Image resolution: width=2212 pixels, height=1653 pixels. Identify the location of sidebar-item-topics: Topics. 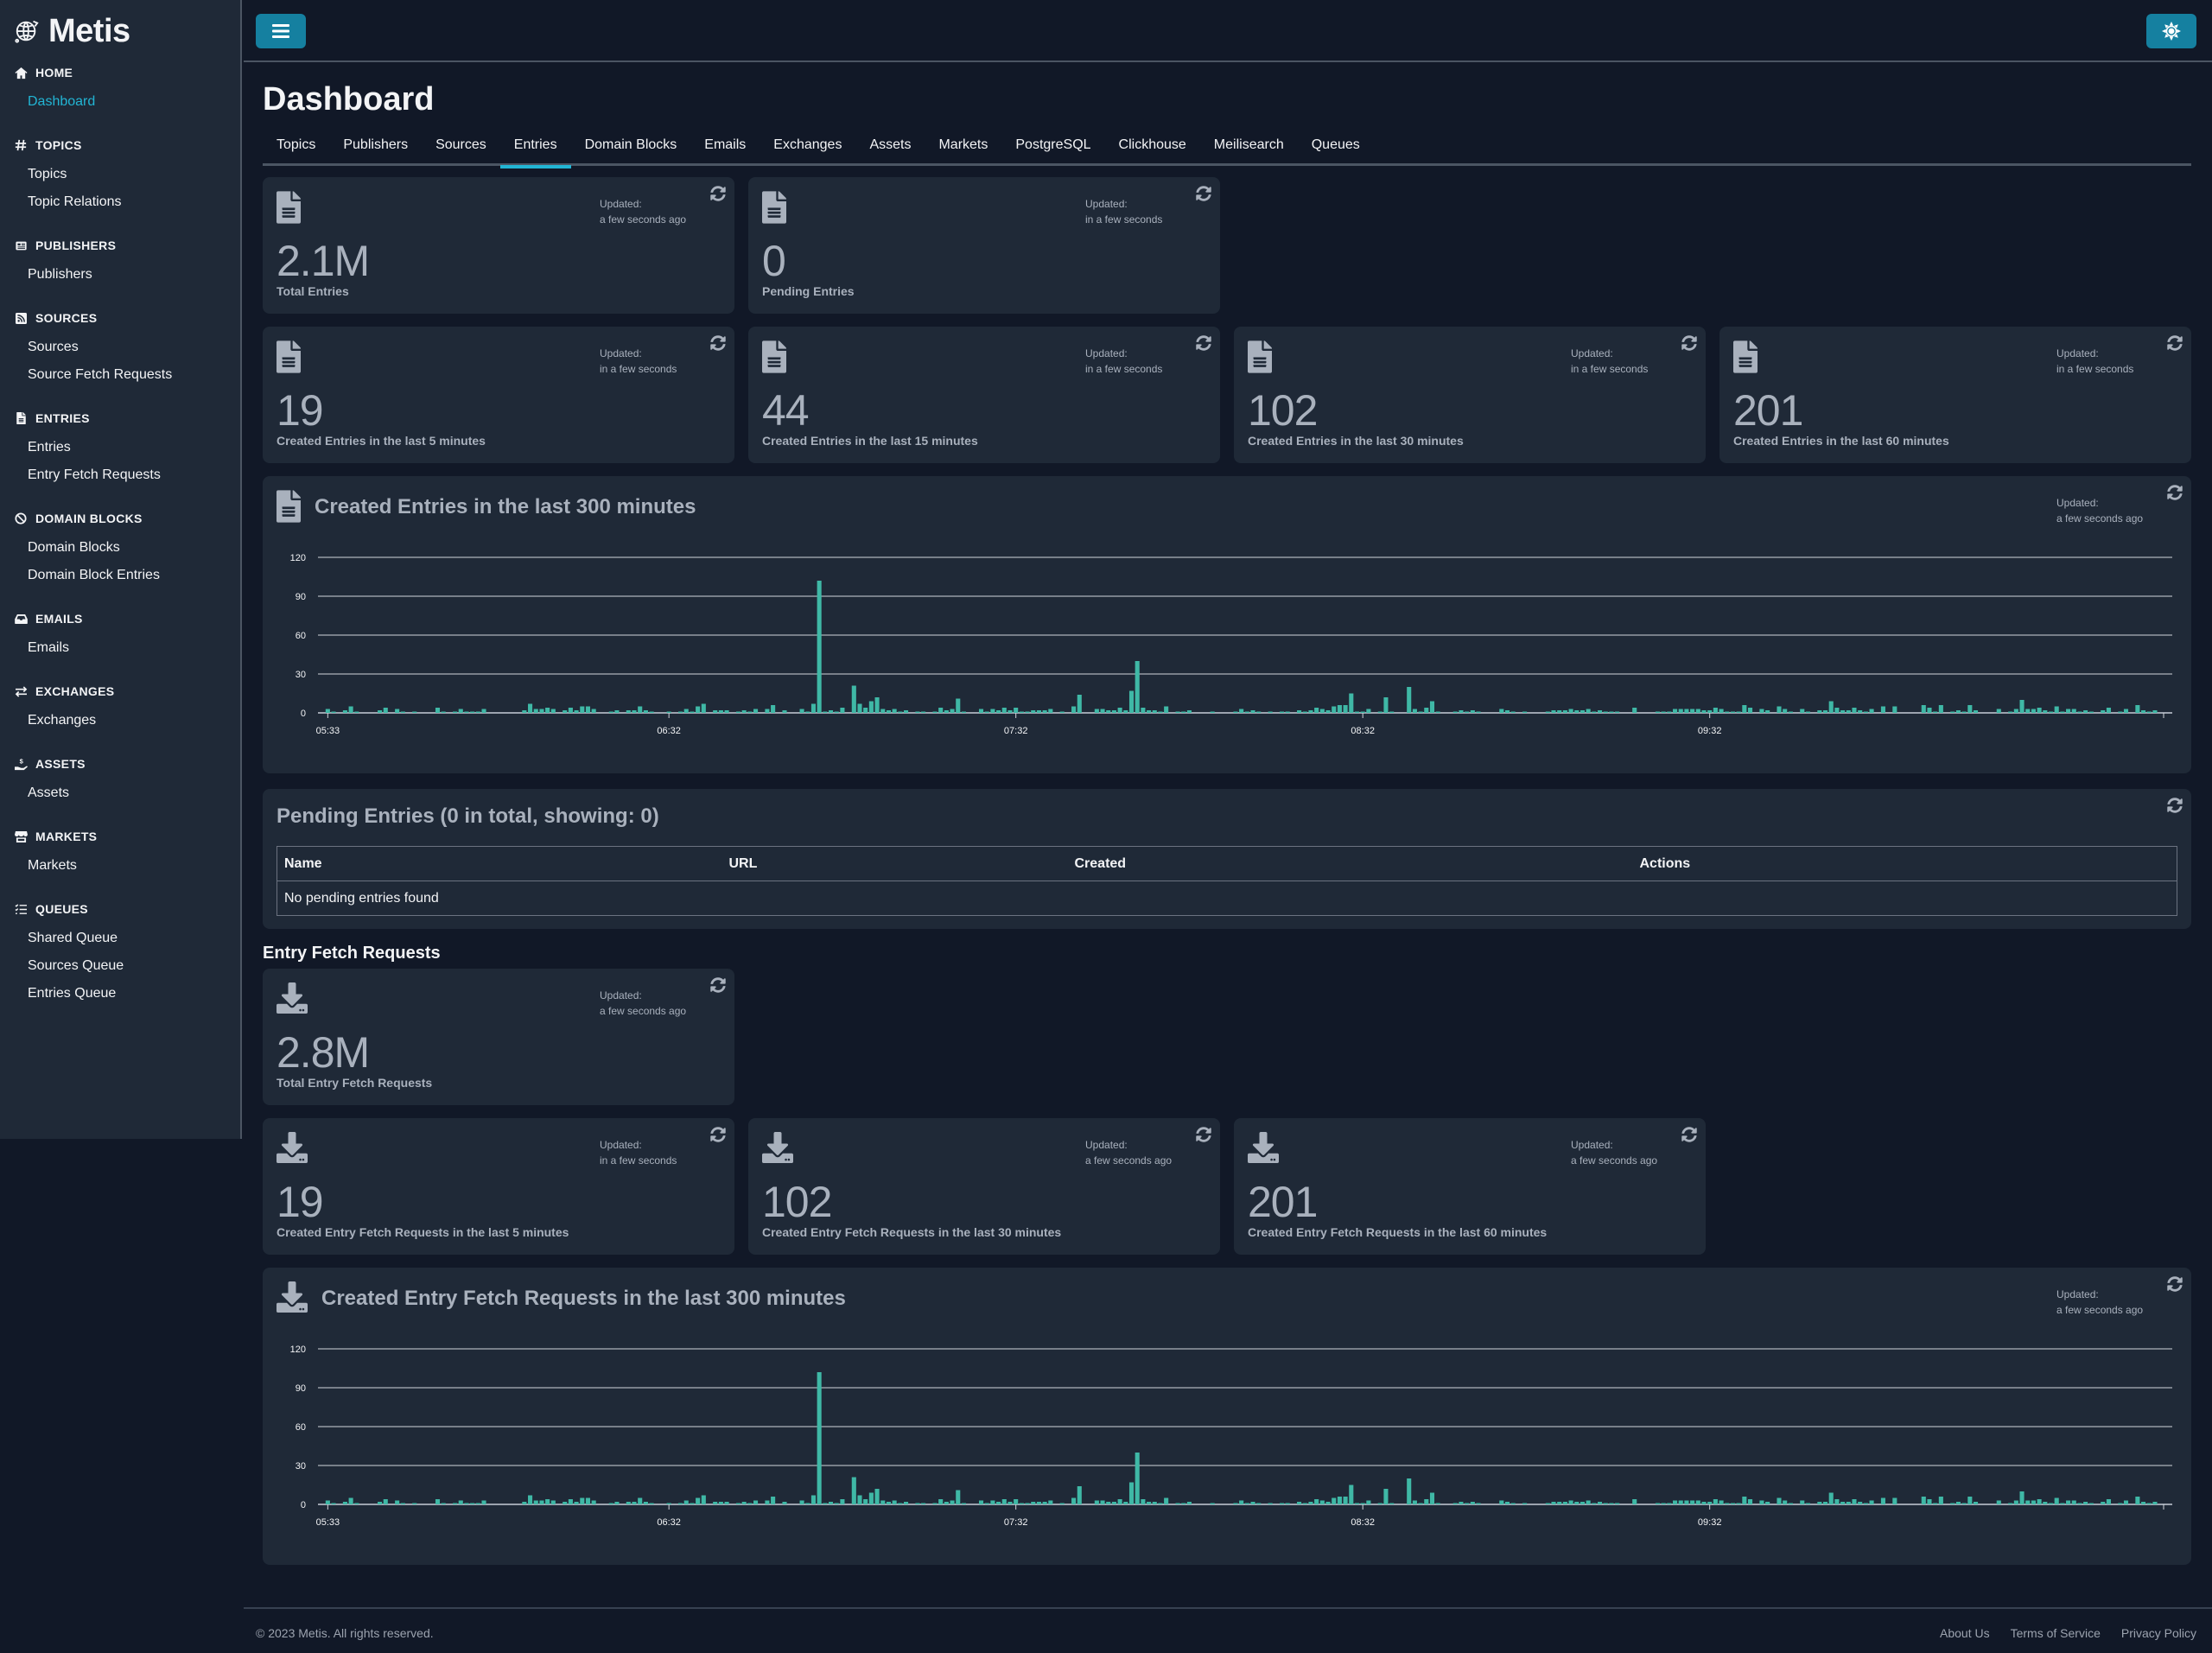
(120, 174).